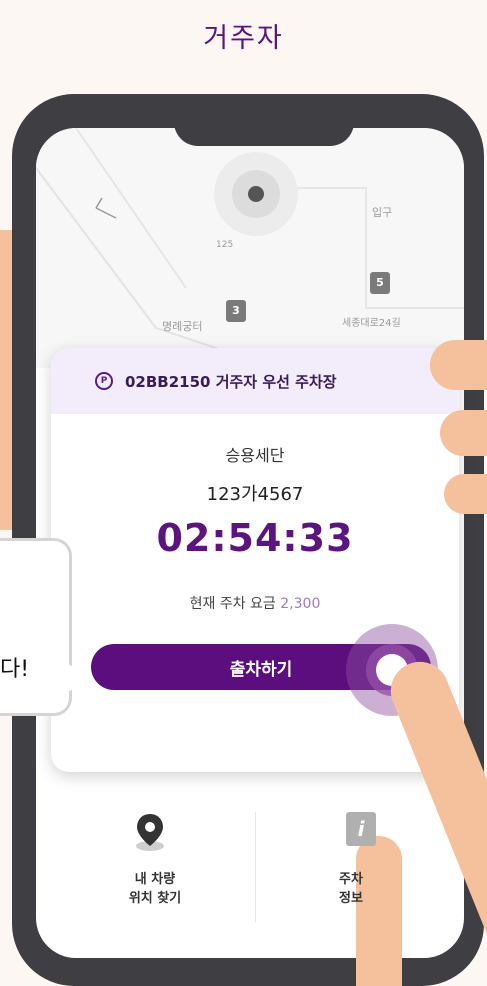 The image size is (487, 986). Describe the element at coordinates (182, 326) in the screenshot. I see `map-label-palace: 명례궁터` at that location.